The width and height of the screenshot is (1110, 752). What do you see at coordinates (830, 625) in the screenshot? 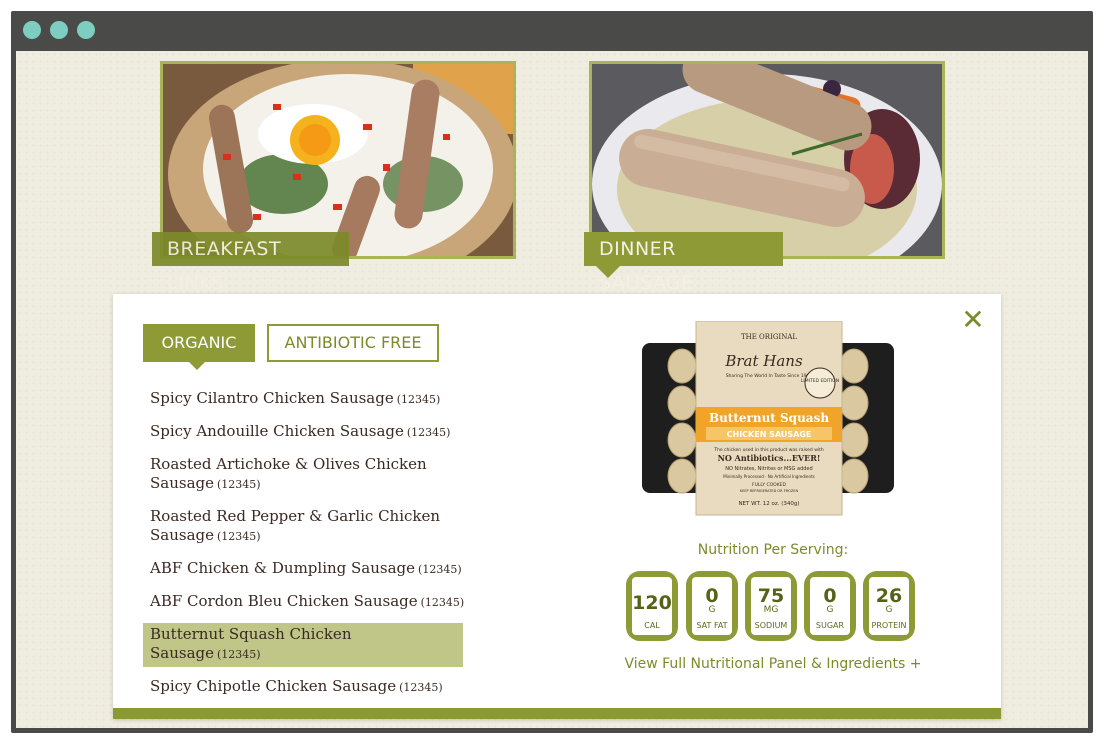
I see `nutrition-label: SUGAR` at bounding box center [830, 625].